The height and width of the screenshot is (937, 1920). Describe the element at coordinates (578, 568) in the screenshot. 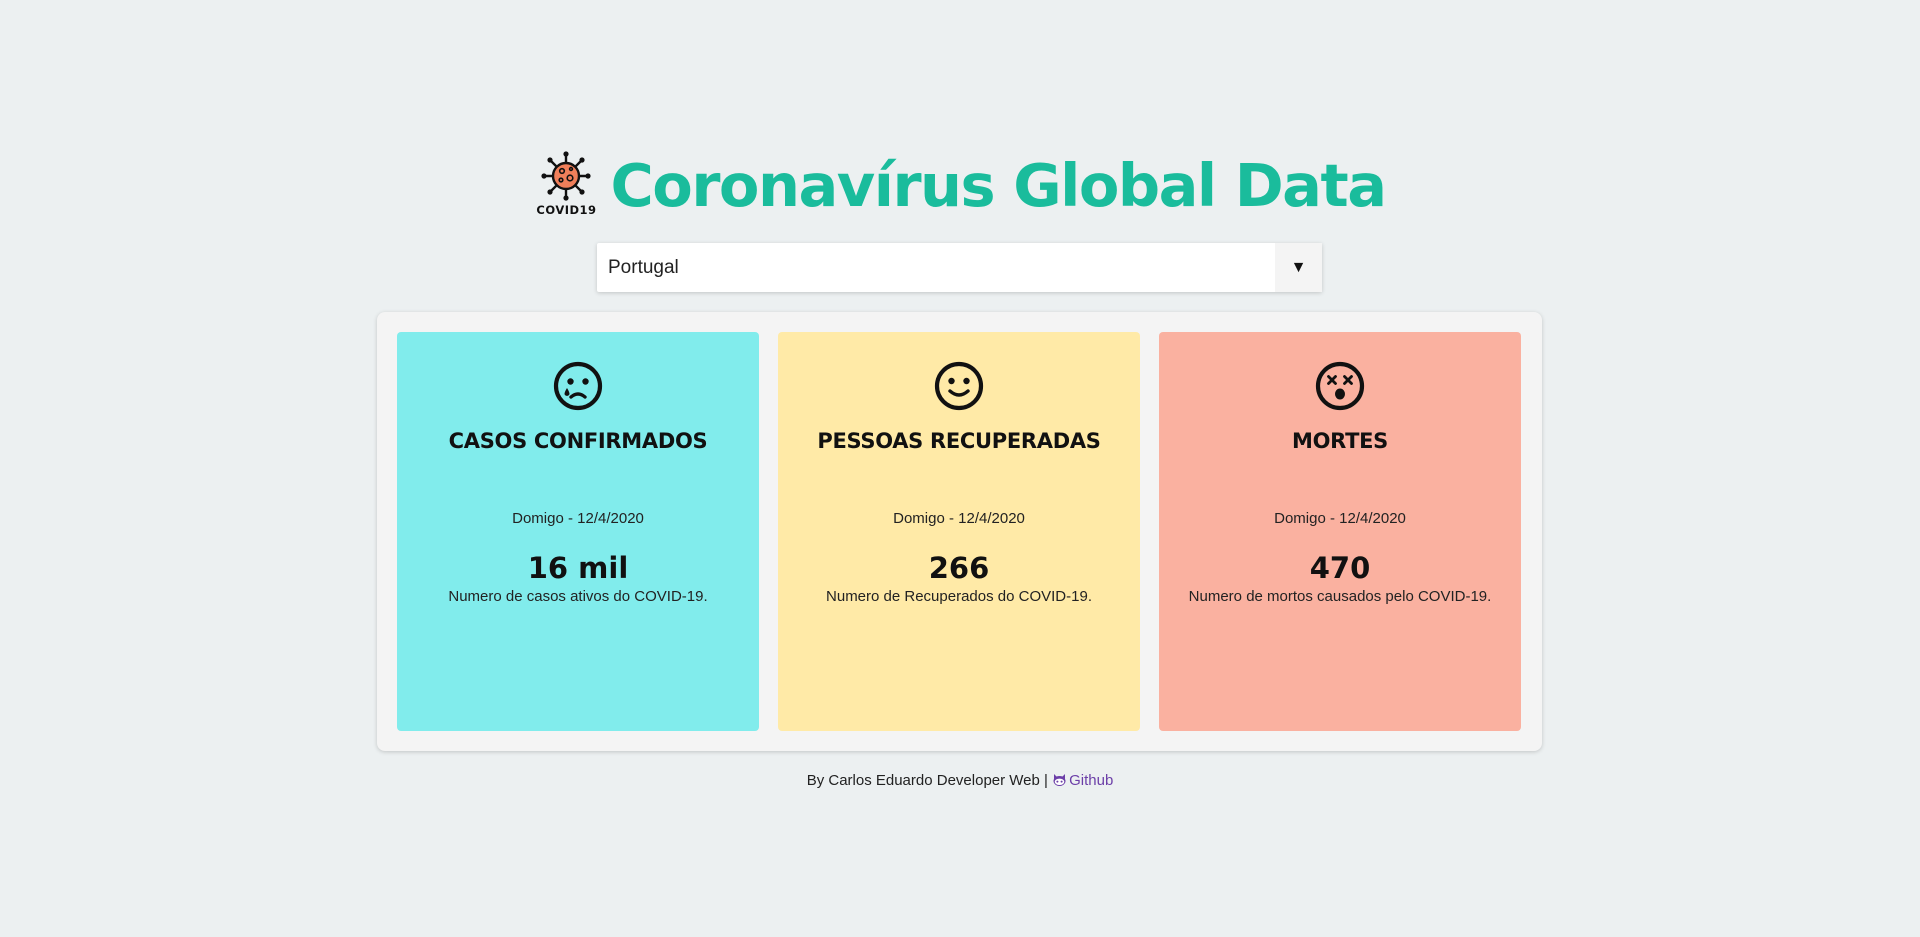

I see `card-value: 16 mil` at that location.